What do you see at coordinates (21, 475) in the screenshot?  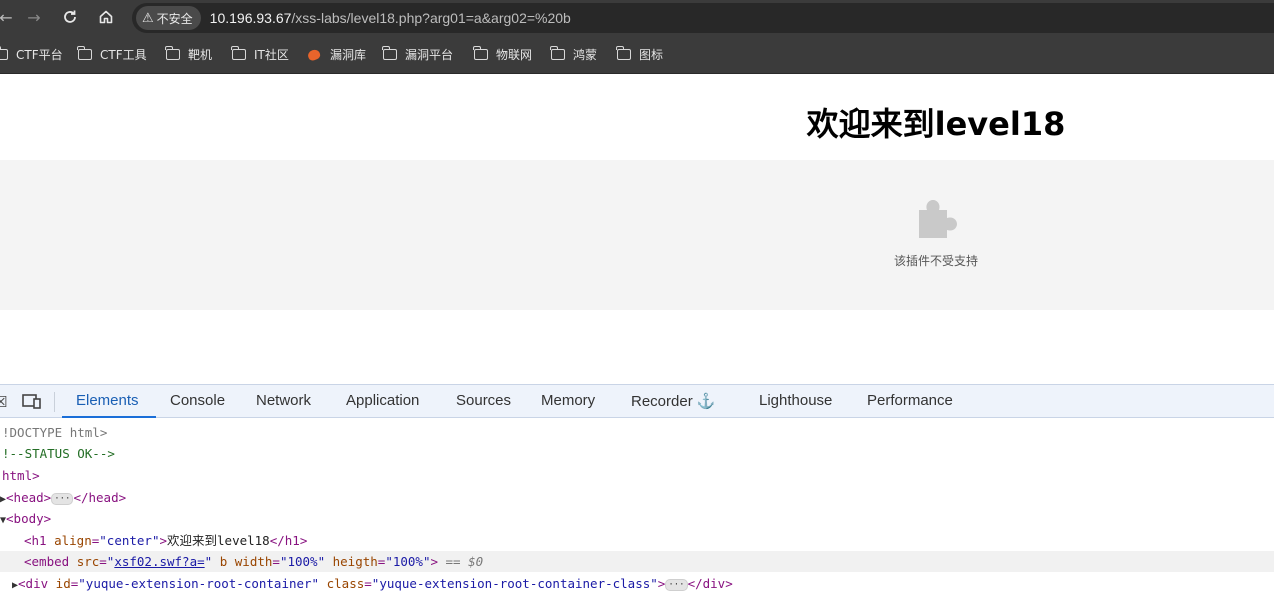 I see `dom-html-open: html>` at bounding box center [21, 475].